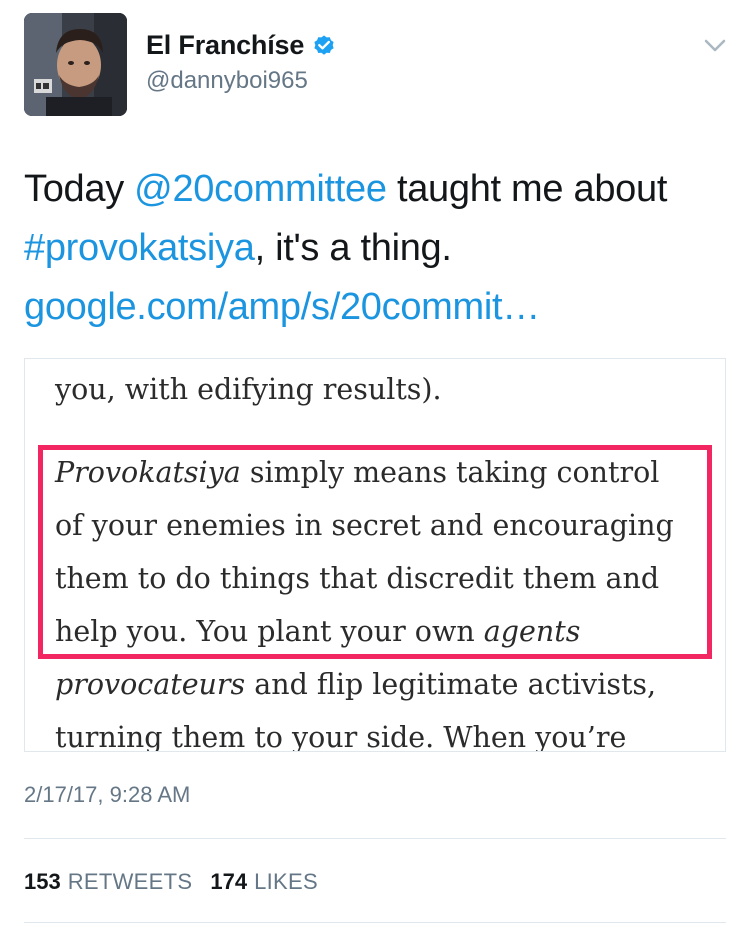 This screenshot has height=928, width=750. I want to click on article-line: turning them to your side. When you’re, so click(341, 736).